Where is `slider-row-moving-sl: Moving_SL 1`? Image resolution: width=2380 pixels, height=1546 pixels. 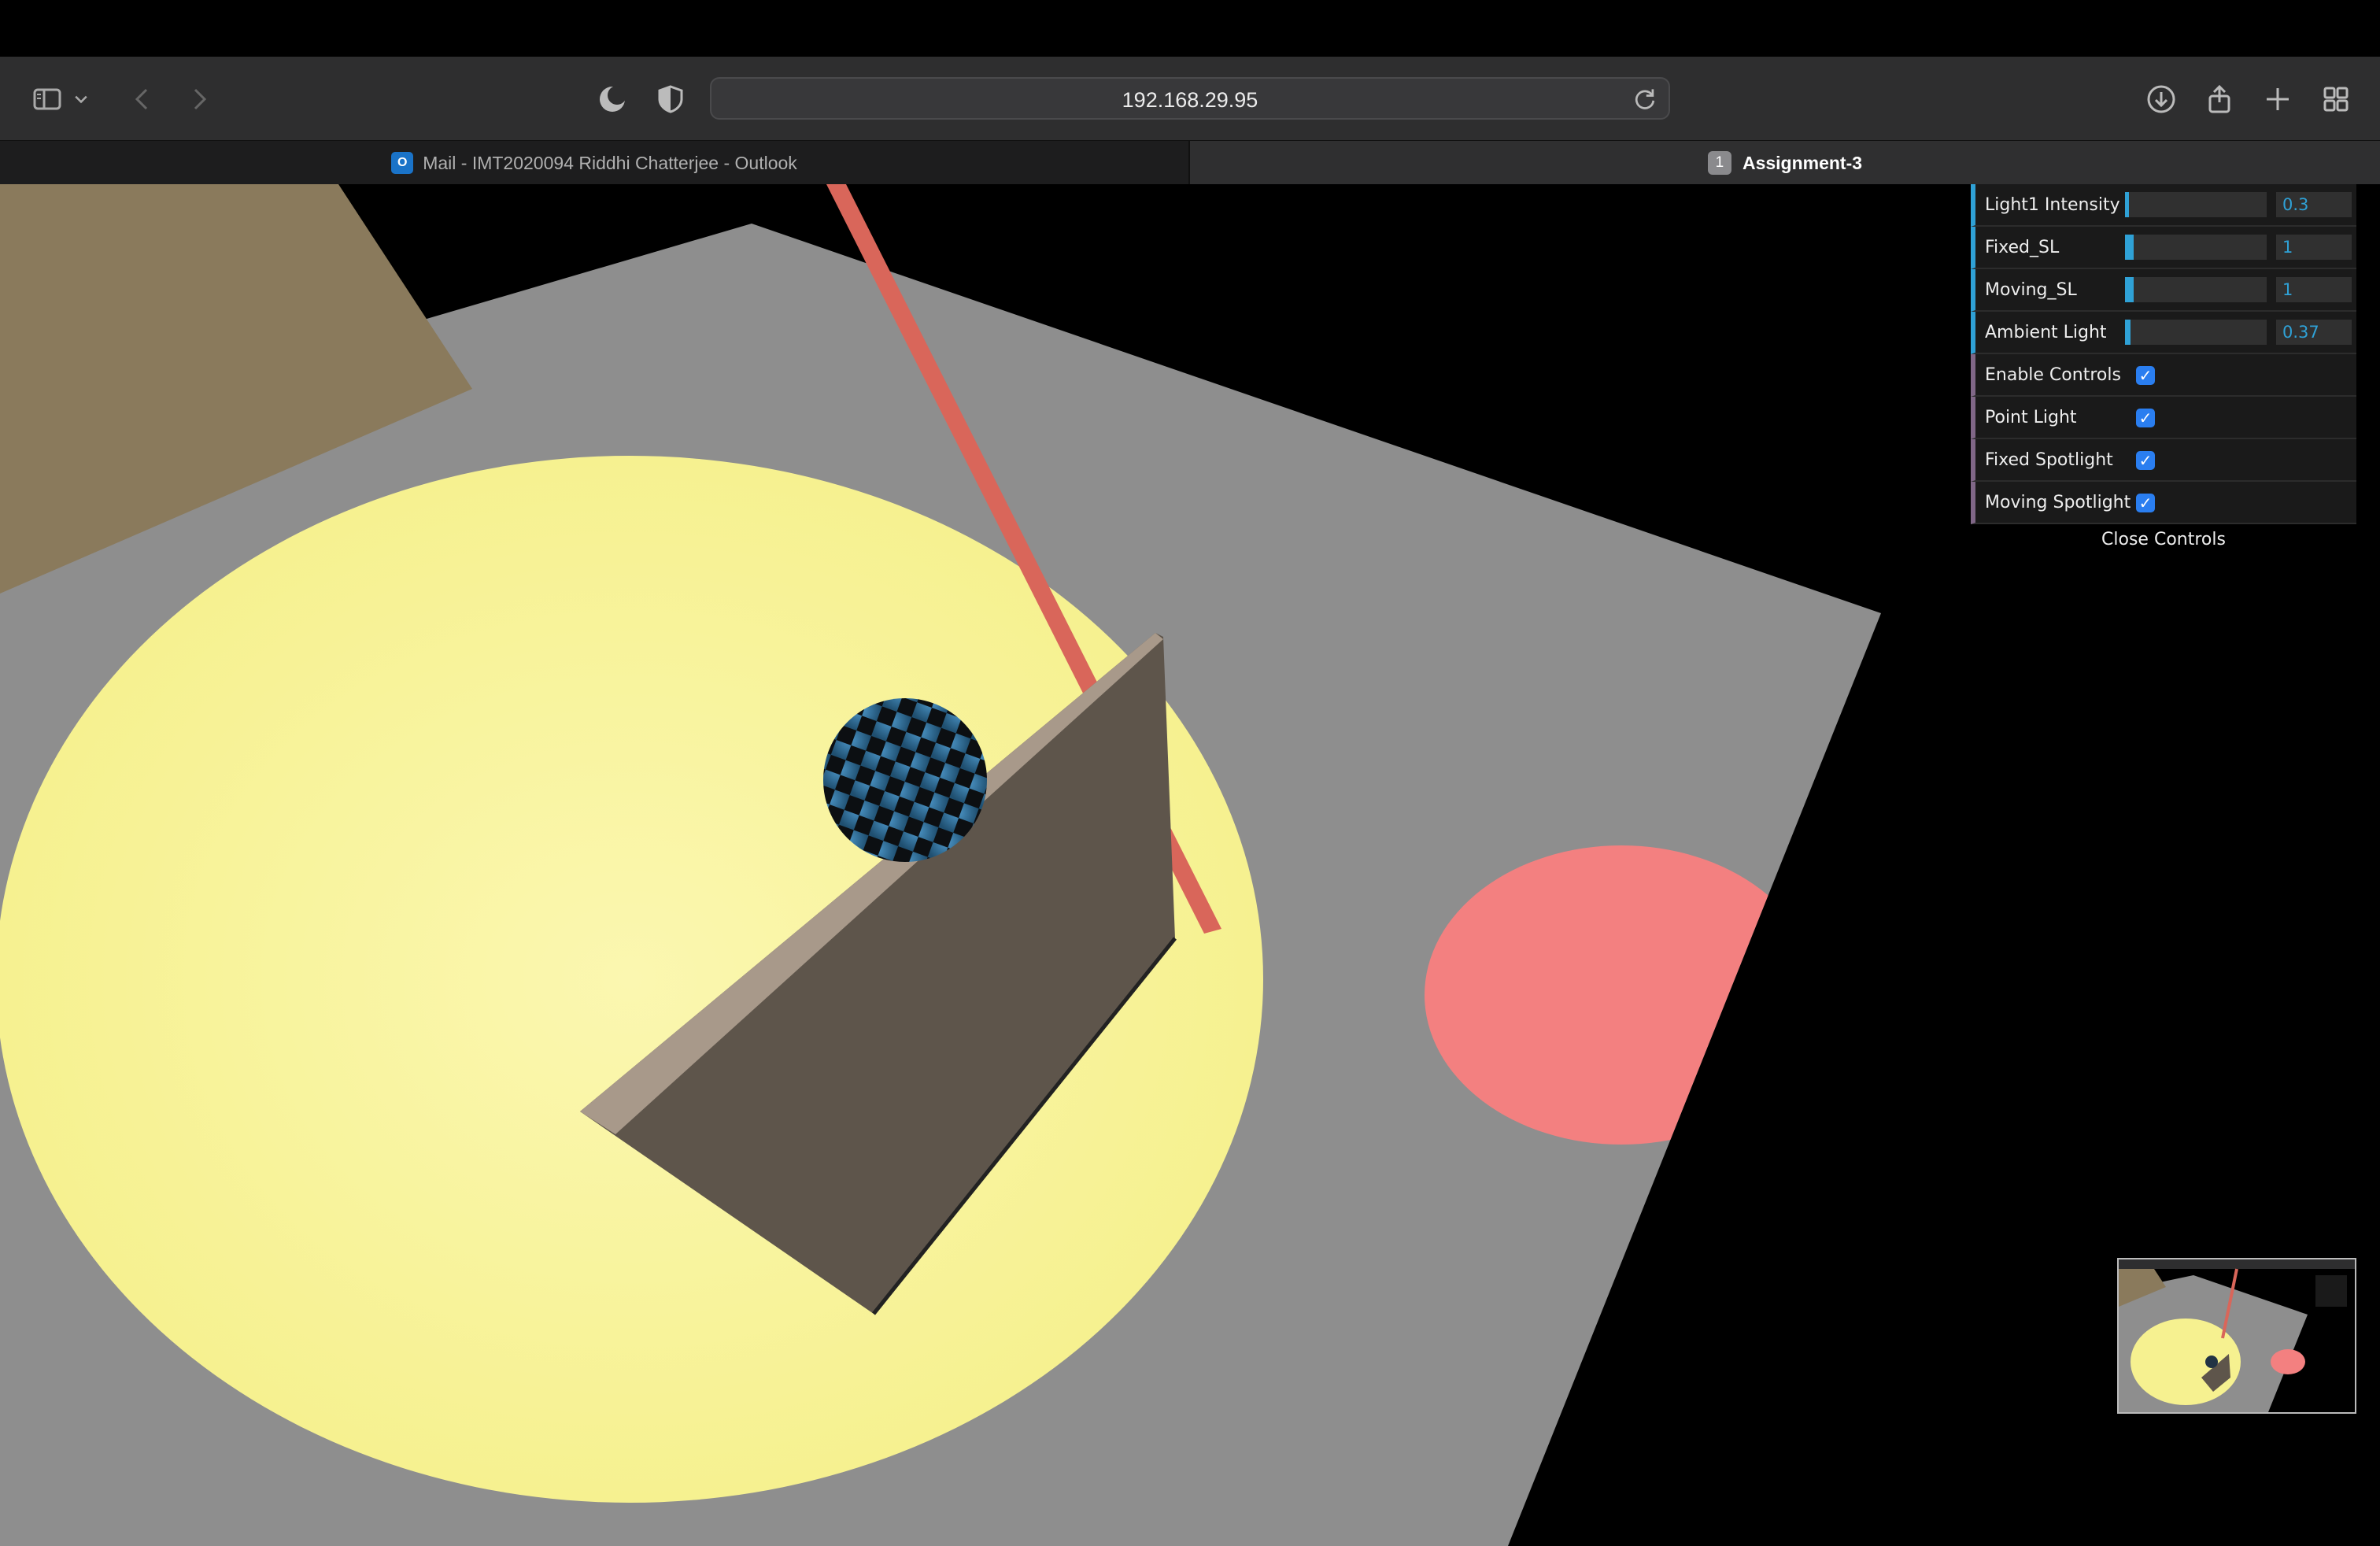
slider-row-moving-sl: Moving_SL 1 is located at coordinates (2163, 290).